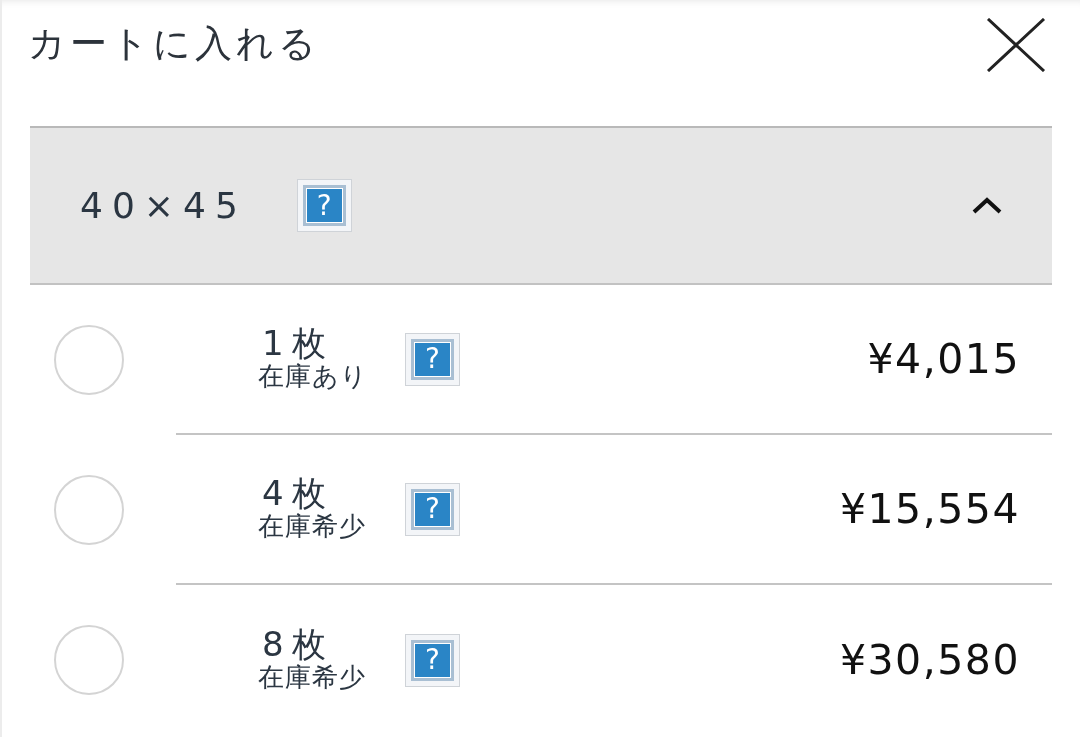 The height and width of the screenshot is (737, 1080). Describe the element at coordinates (298, 493) in the screenshot. I see `quantity-label: 4枚` at that location.